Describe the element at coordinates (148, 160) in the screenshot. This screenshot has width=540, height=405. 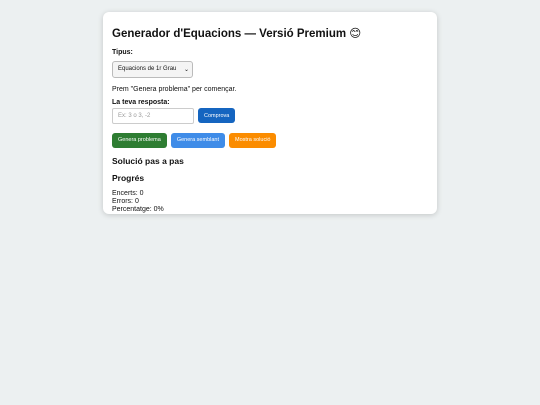
I see `solution-heading: Solució pas a pas` at that location.